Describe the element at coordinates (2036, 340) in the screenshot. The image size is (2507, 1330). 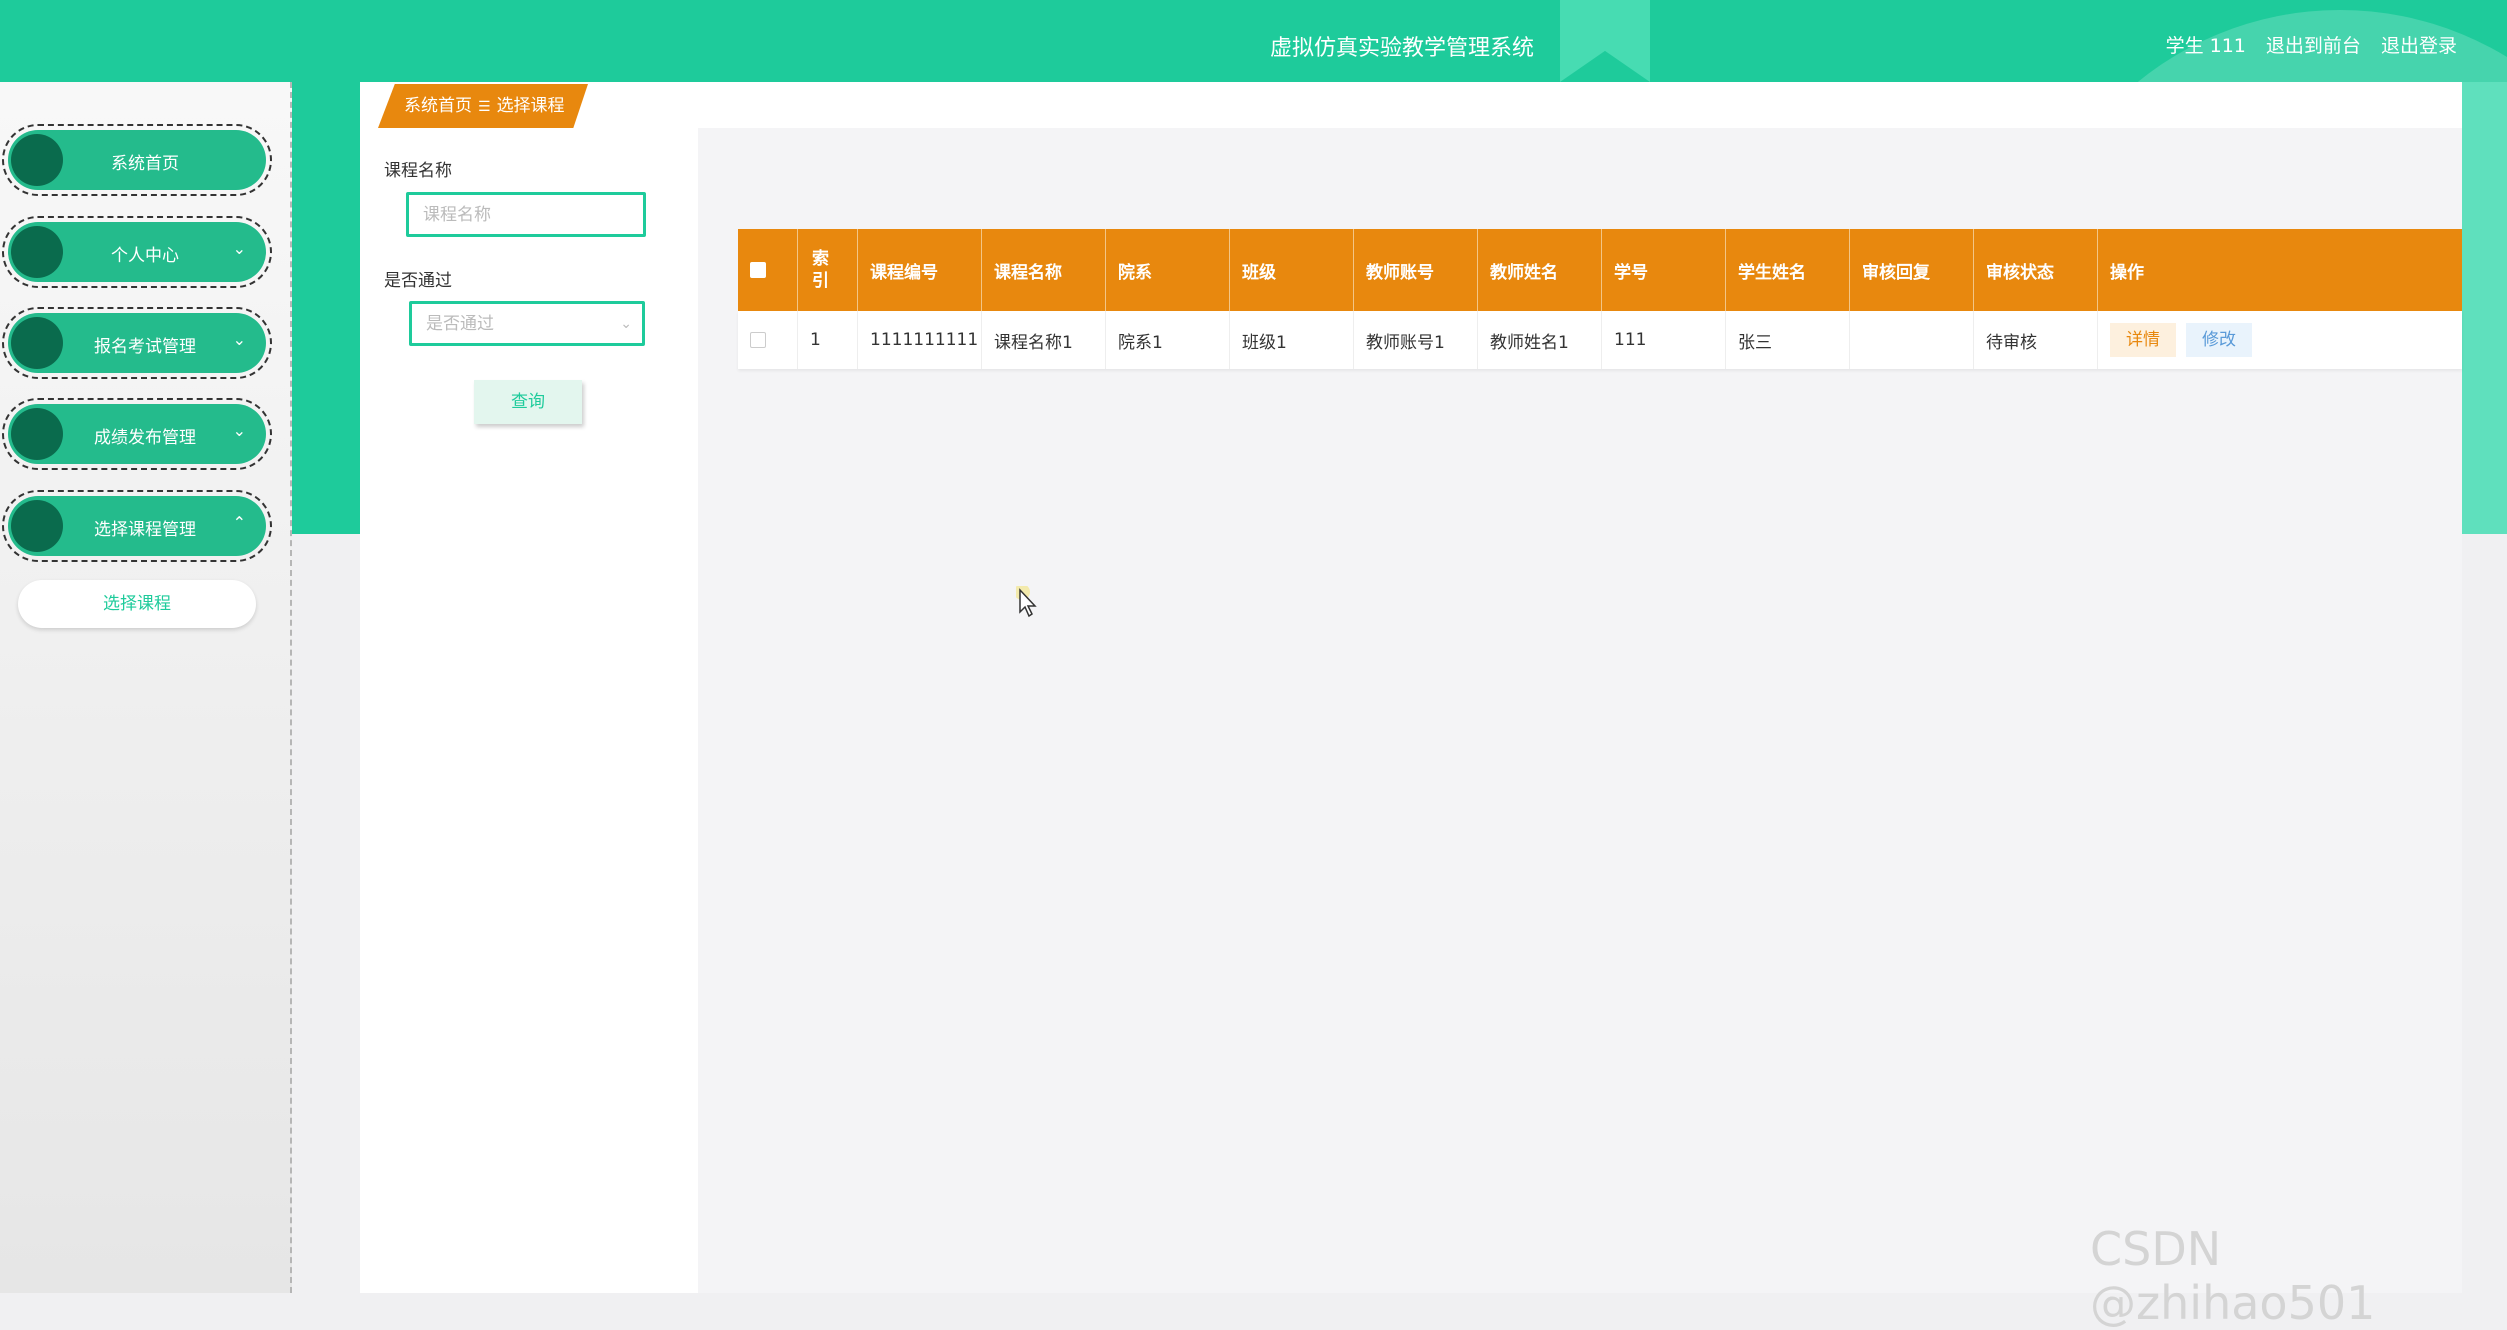
I see `cell-review-status: 待审核` at that location.